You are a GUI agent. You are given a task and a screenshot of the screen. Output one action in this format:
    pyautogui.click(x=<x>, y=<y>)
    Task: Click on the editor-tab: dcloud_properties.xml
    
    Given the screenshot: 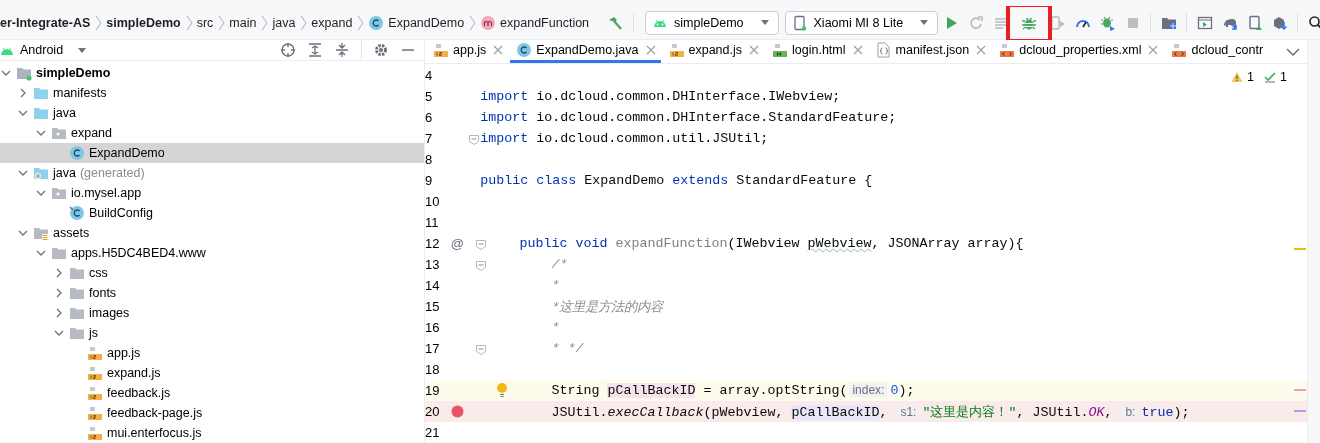 What is the action you would take?
    pyautogui.click(x=1078, y=51)
    